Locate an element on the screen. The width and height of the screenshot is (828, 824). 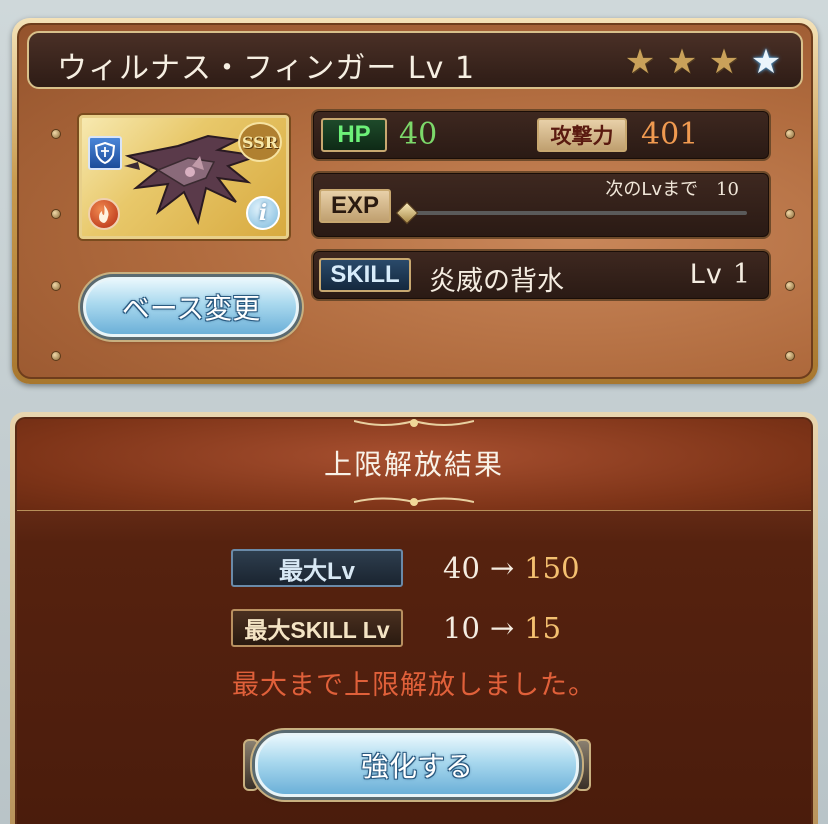
next-lv-text: 次のLvまで 10 is located at coordinates (672, 188).